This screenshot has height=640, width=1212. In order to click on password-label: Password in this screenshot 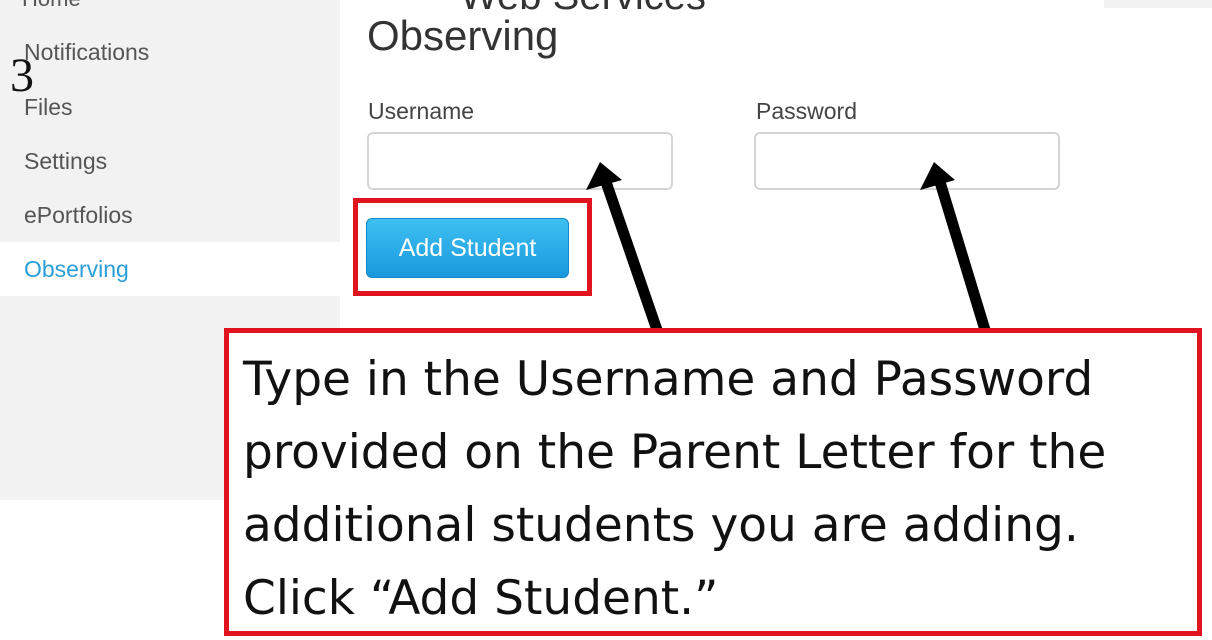, I will do `click(806, 111)`.